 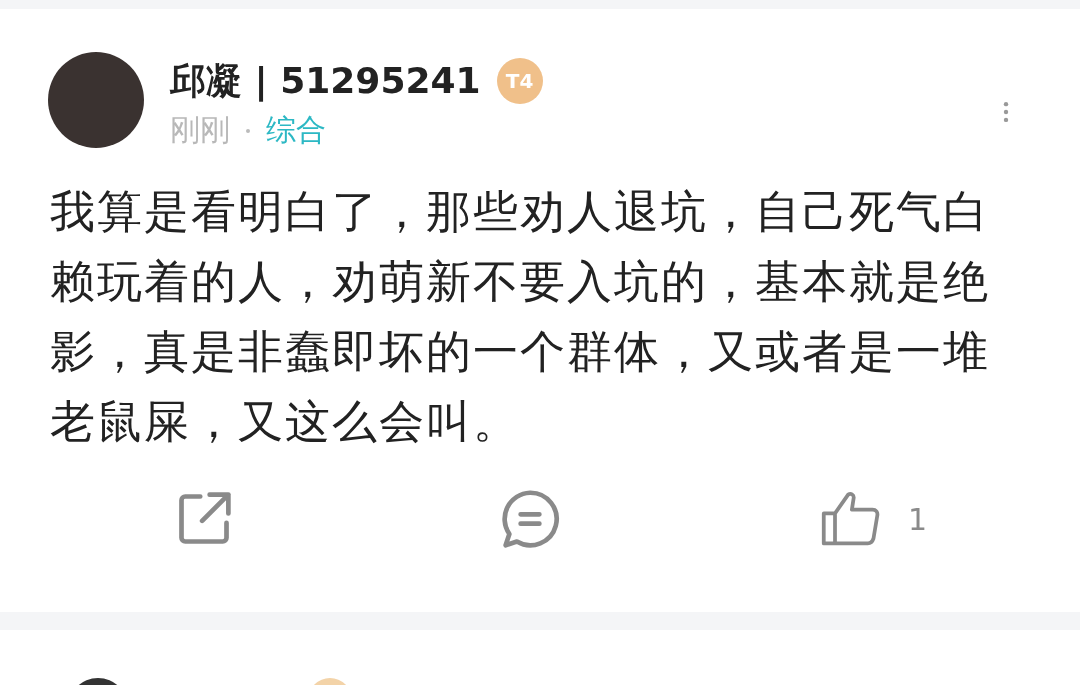 What do you see at coordinates (519, 81) in the screenshot?
I see `level-badge: T4` at bounding box center [519, 81].